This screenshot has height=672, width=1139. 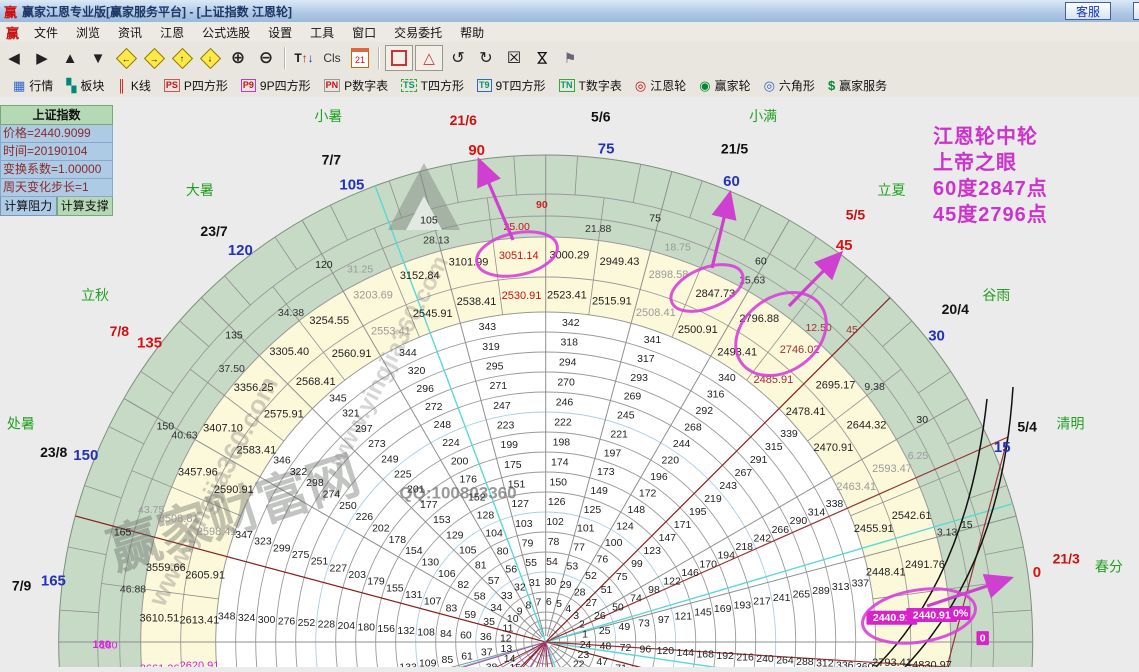 What do you see at coordinates (198, 472) in the screenshot?
I see `svg-text: 3457.96` at bounding box center [198, 472].